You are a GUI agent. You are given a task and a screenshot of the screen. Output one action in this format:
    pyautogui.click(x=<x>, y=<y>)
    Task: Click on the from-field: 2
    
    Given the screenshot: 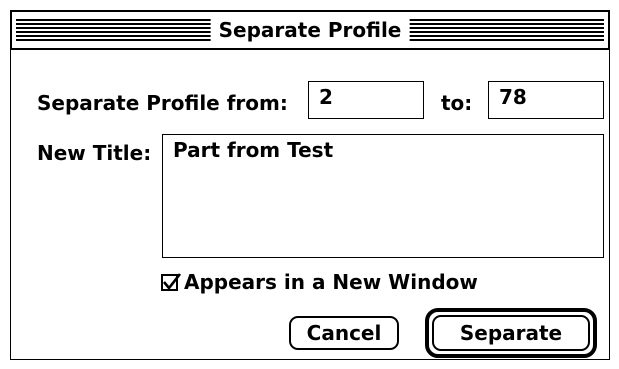 What is the action you would take?
    pyautogui.click(x=366, y=100)
    